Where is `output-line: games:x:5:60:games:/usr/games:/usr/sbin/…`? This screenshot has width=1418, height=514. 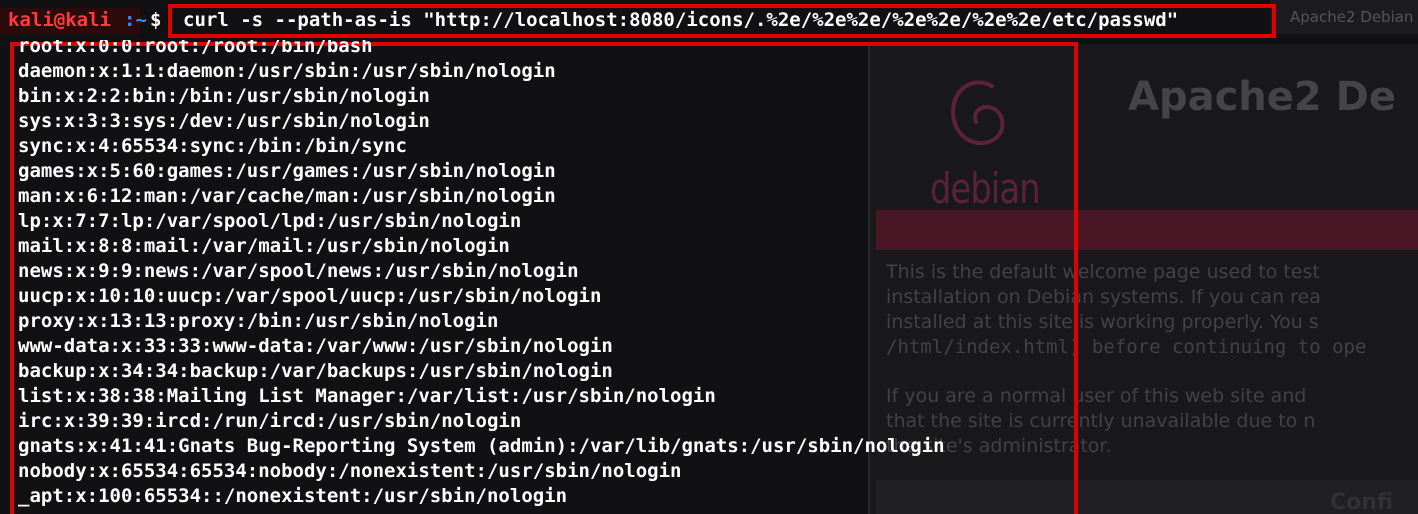
output-line: games:x:5:60:games:/usr/games:/usr/sbin/… is located at coordinates (287, 171).